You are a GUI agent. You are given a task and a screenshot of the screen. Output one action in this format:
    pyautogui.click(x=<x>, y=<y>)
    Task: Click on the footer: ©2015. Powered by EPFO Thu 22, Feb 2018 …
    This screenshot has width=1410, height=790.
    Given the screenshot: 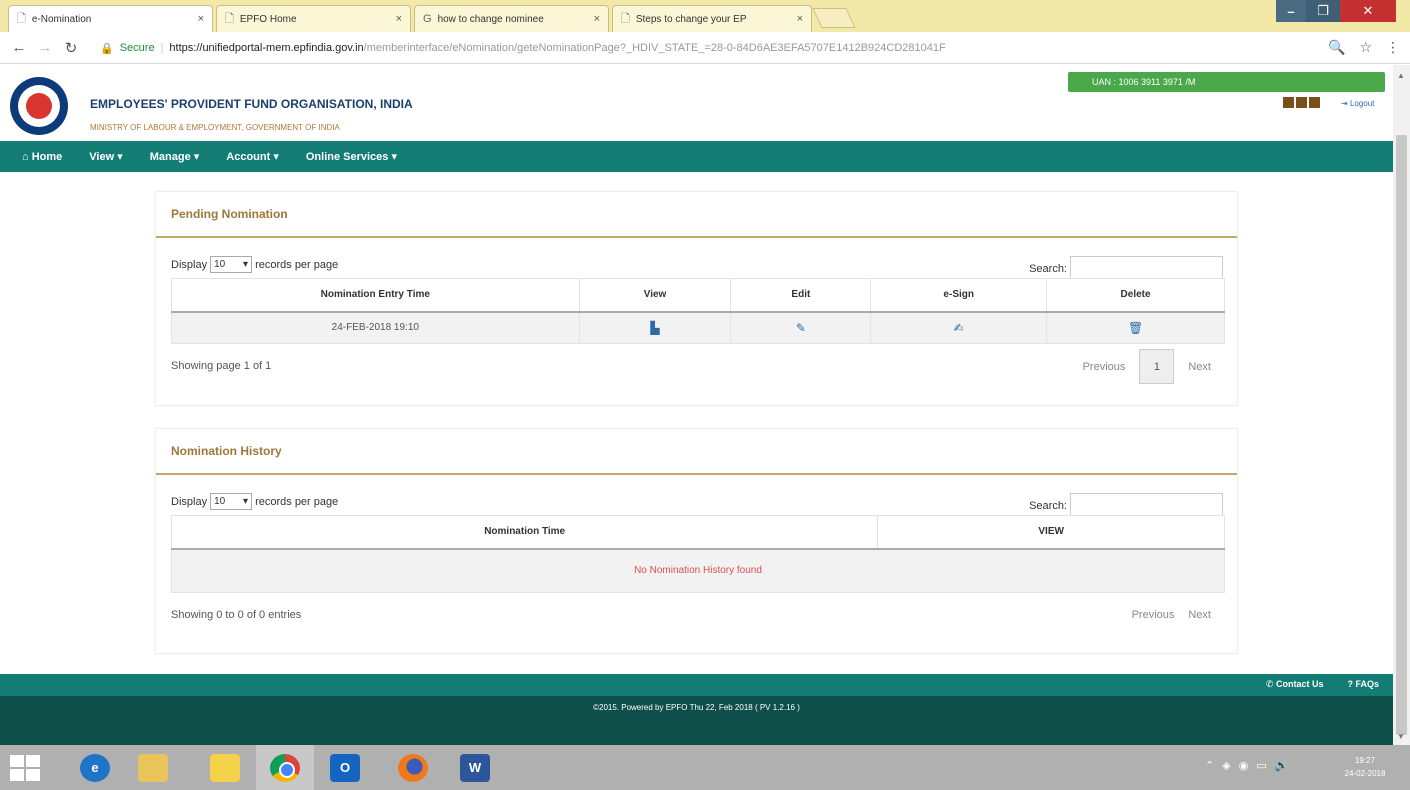 What is the action you would take?
    pyautogui.click(x=696, y=720)
    